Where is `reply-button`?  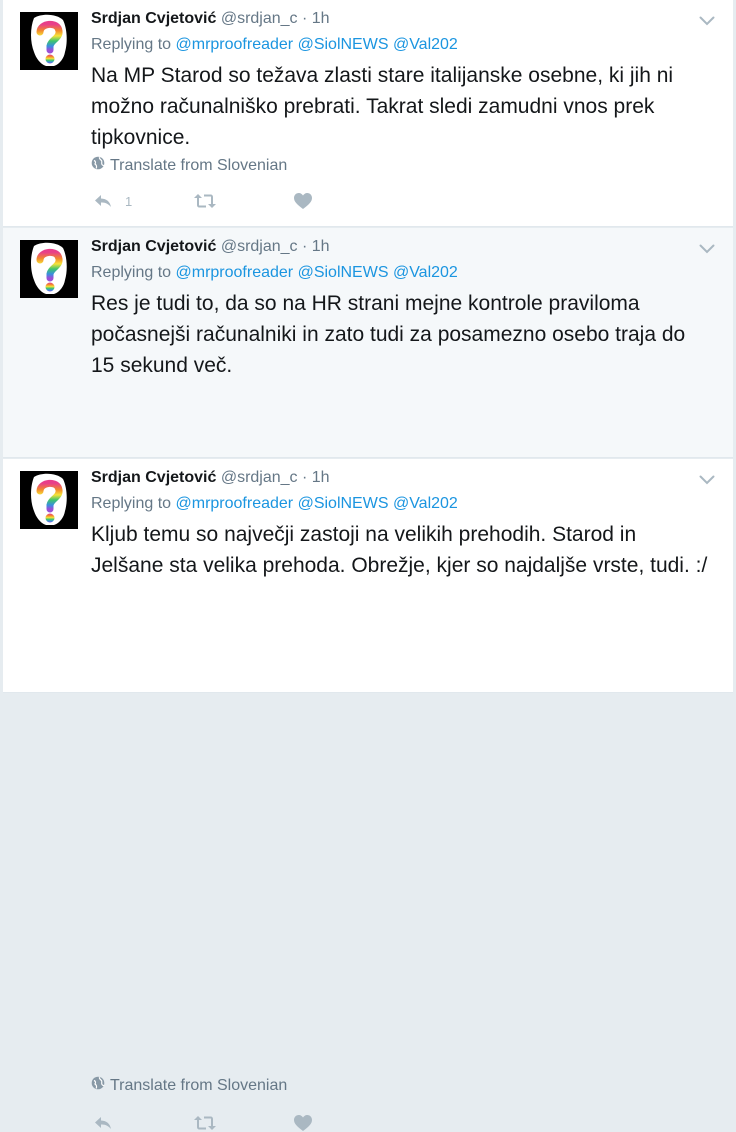 reply-button is located at coordinates (143, 1123).